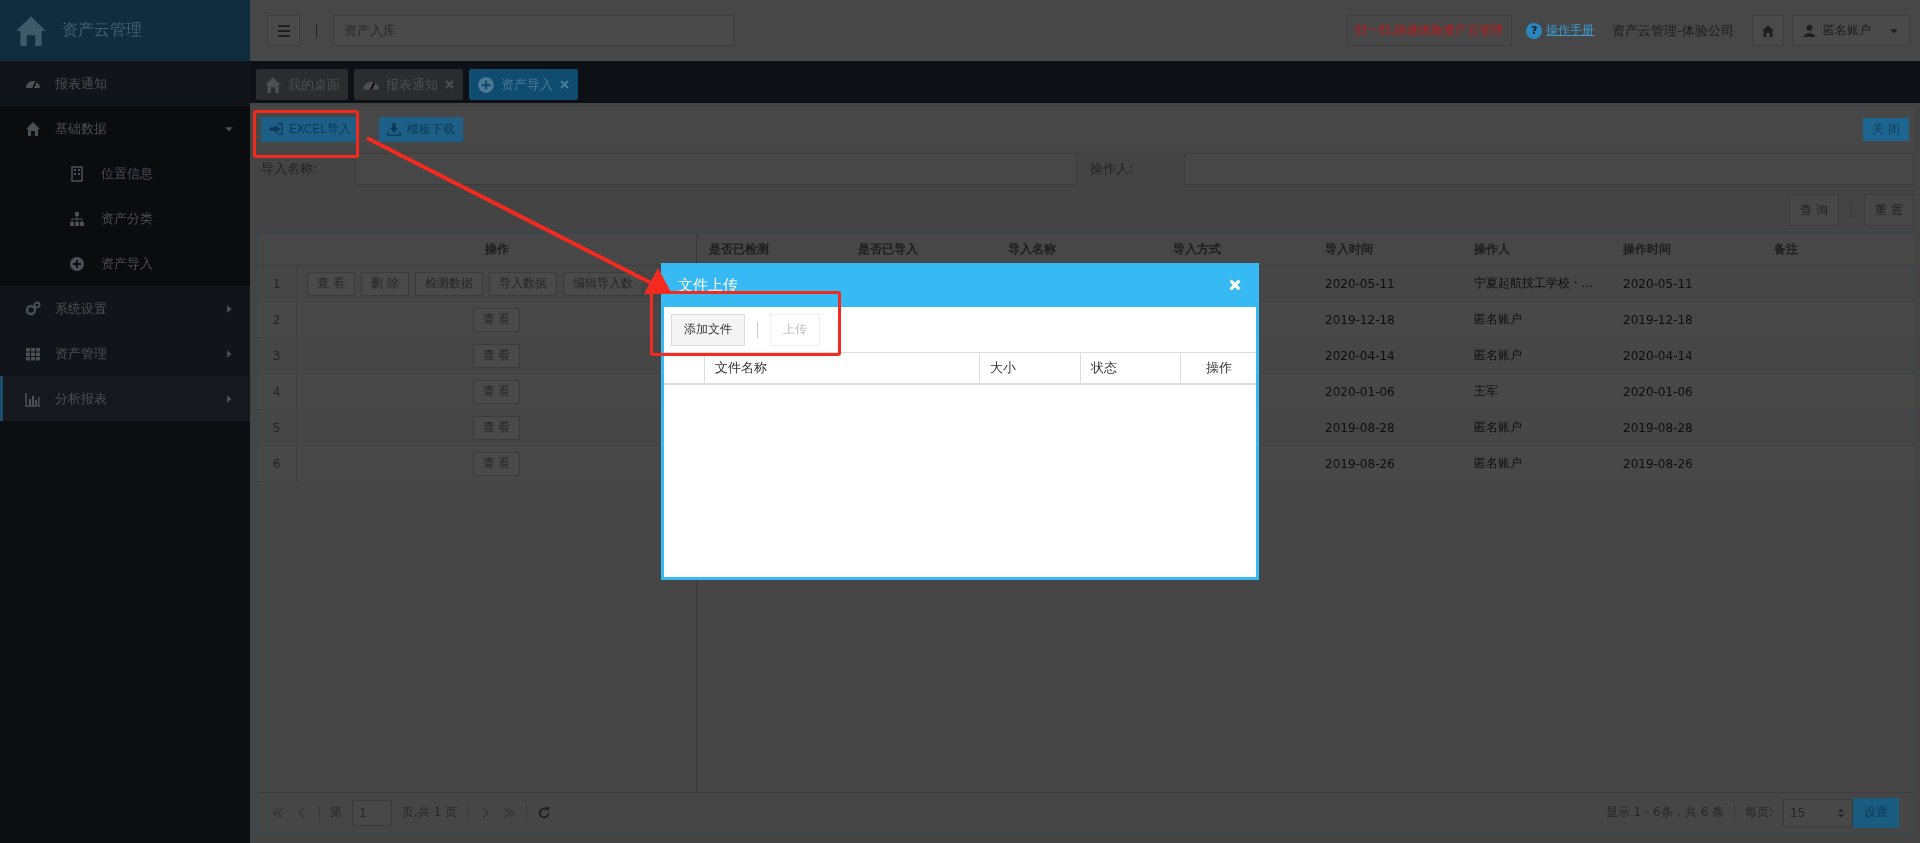 The width and height of the screenshot is (1920, 843). Describe the element at coordinates (1130, 368) in the screenshot. I see `column-header: 状态` at that location.